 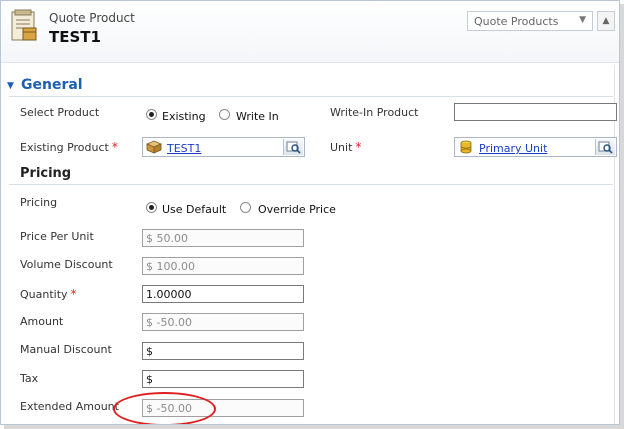 What do you see at coordinates (46, 173) in the screenshot?
I see `pricing-subsection-title: Pricing` at bounding box center [46, 173].